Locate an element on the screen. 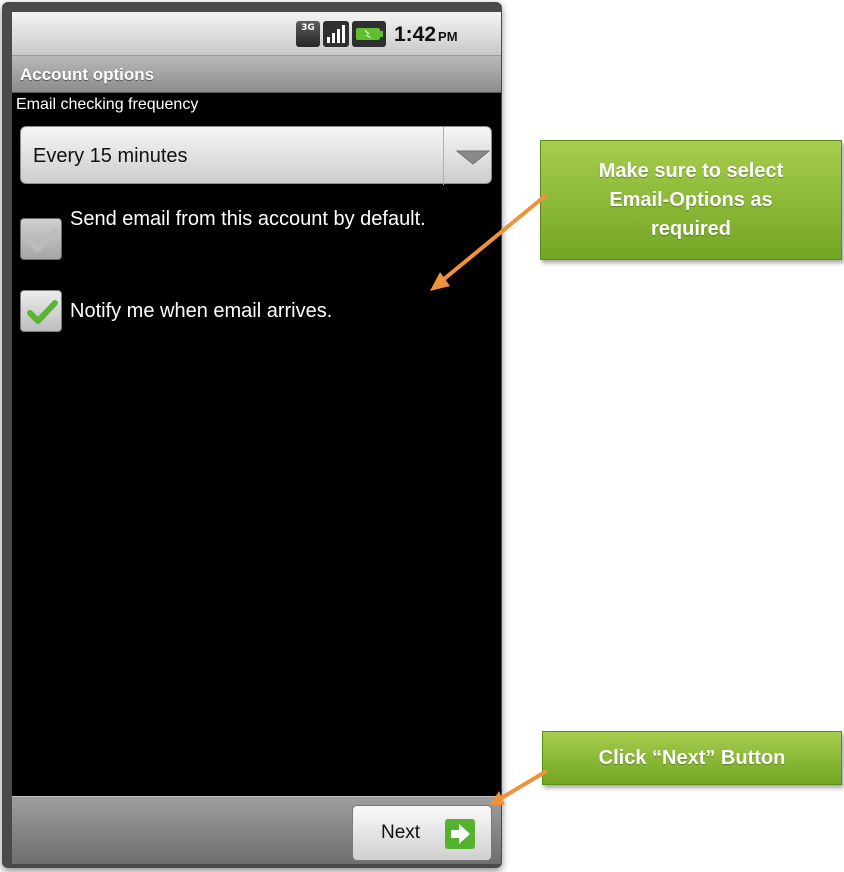 The width and height of the screenshot is (844, 872). network-badge: 3G is located at coordinates (308, 28).